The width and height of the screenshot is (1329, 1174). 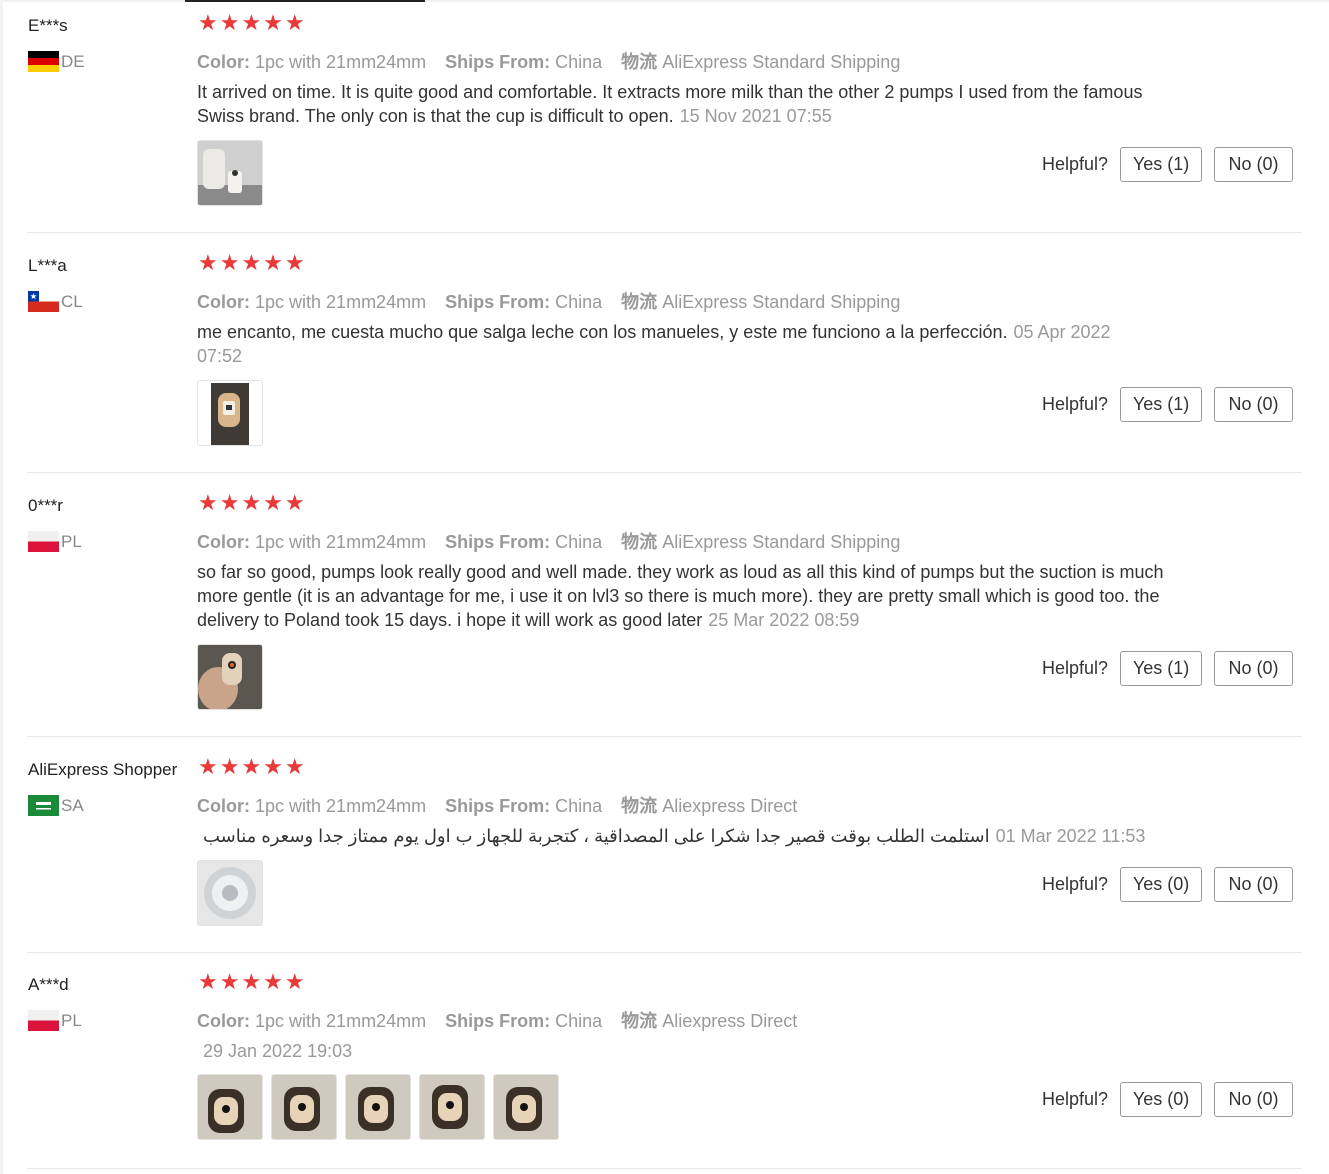 What do you see at coordinates (45, 505) in the screenshot?
I see `reviewer-name: 0***r` at bounding box center [45, 505].